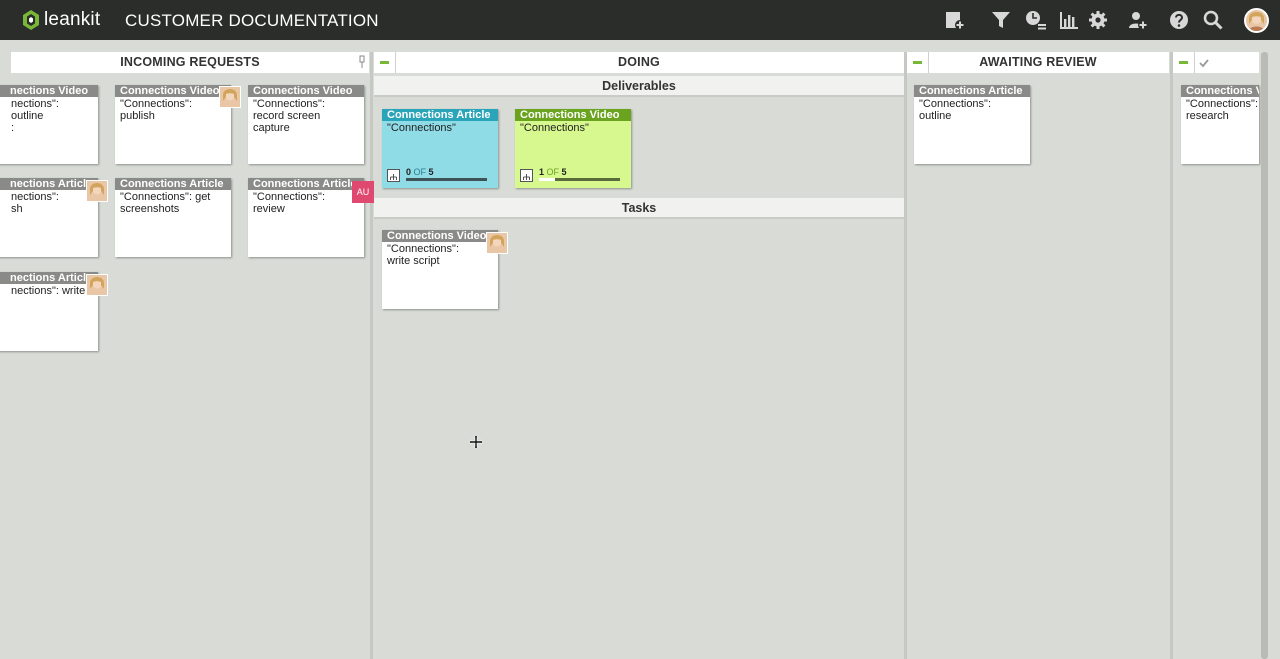 This screenshot has height=659, width=1280. What do you see at coordinates (572, 175) in the screenshot?
I see `progress-indicator: 1 OF 5` at bounding box center [572, 175].